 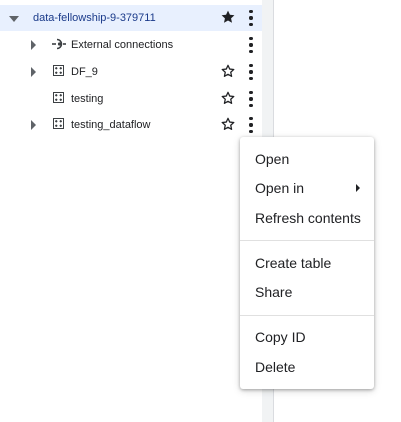 I want to click on menu-item-open-in: Open in, so click(x=307, y=188).